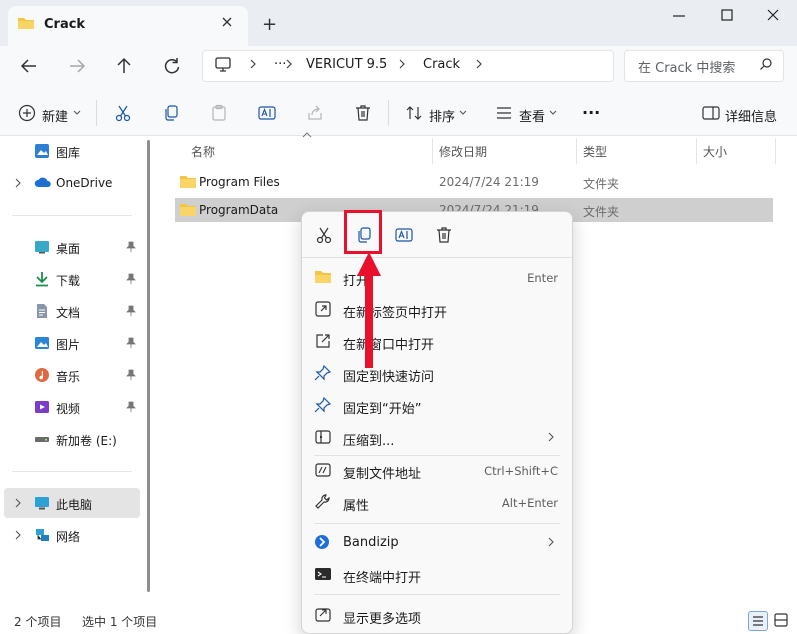  I want to click on rename-icon, so click(267, 113).